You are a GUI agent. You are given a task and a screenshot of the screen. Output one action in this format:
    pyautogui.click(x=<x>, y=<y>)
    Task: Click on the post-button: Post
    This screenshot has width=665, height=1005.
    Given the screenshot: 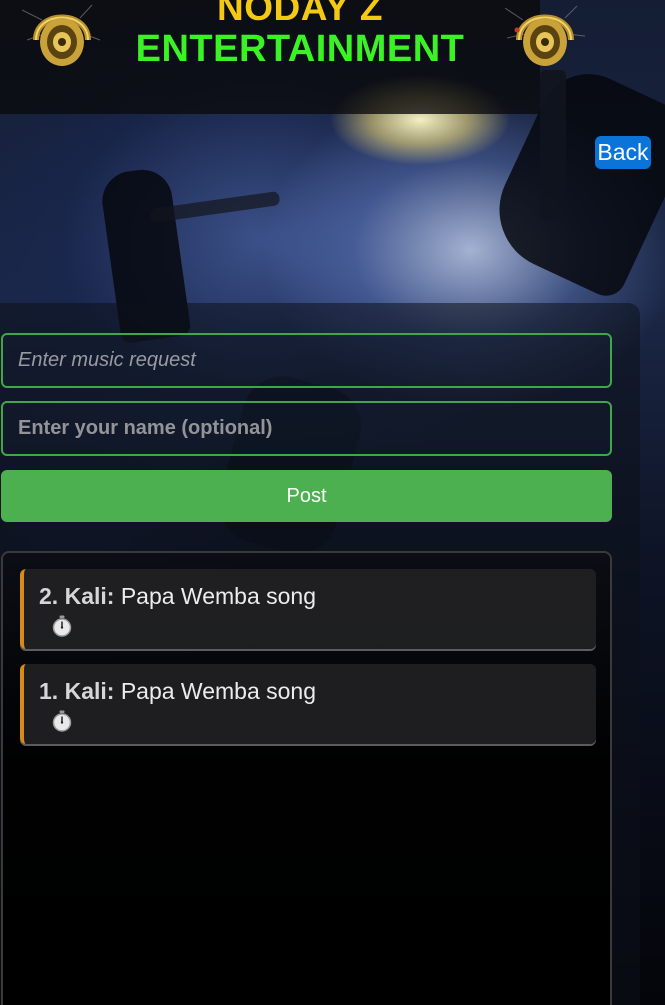 What is the action you would take?
    pyautogui.click(x=306, y=496)
    